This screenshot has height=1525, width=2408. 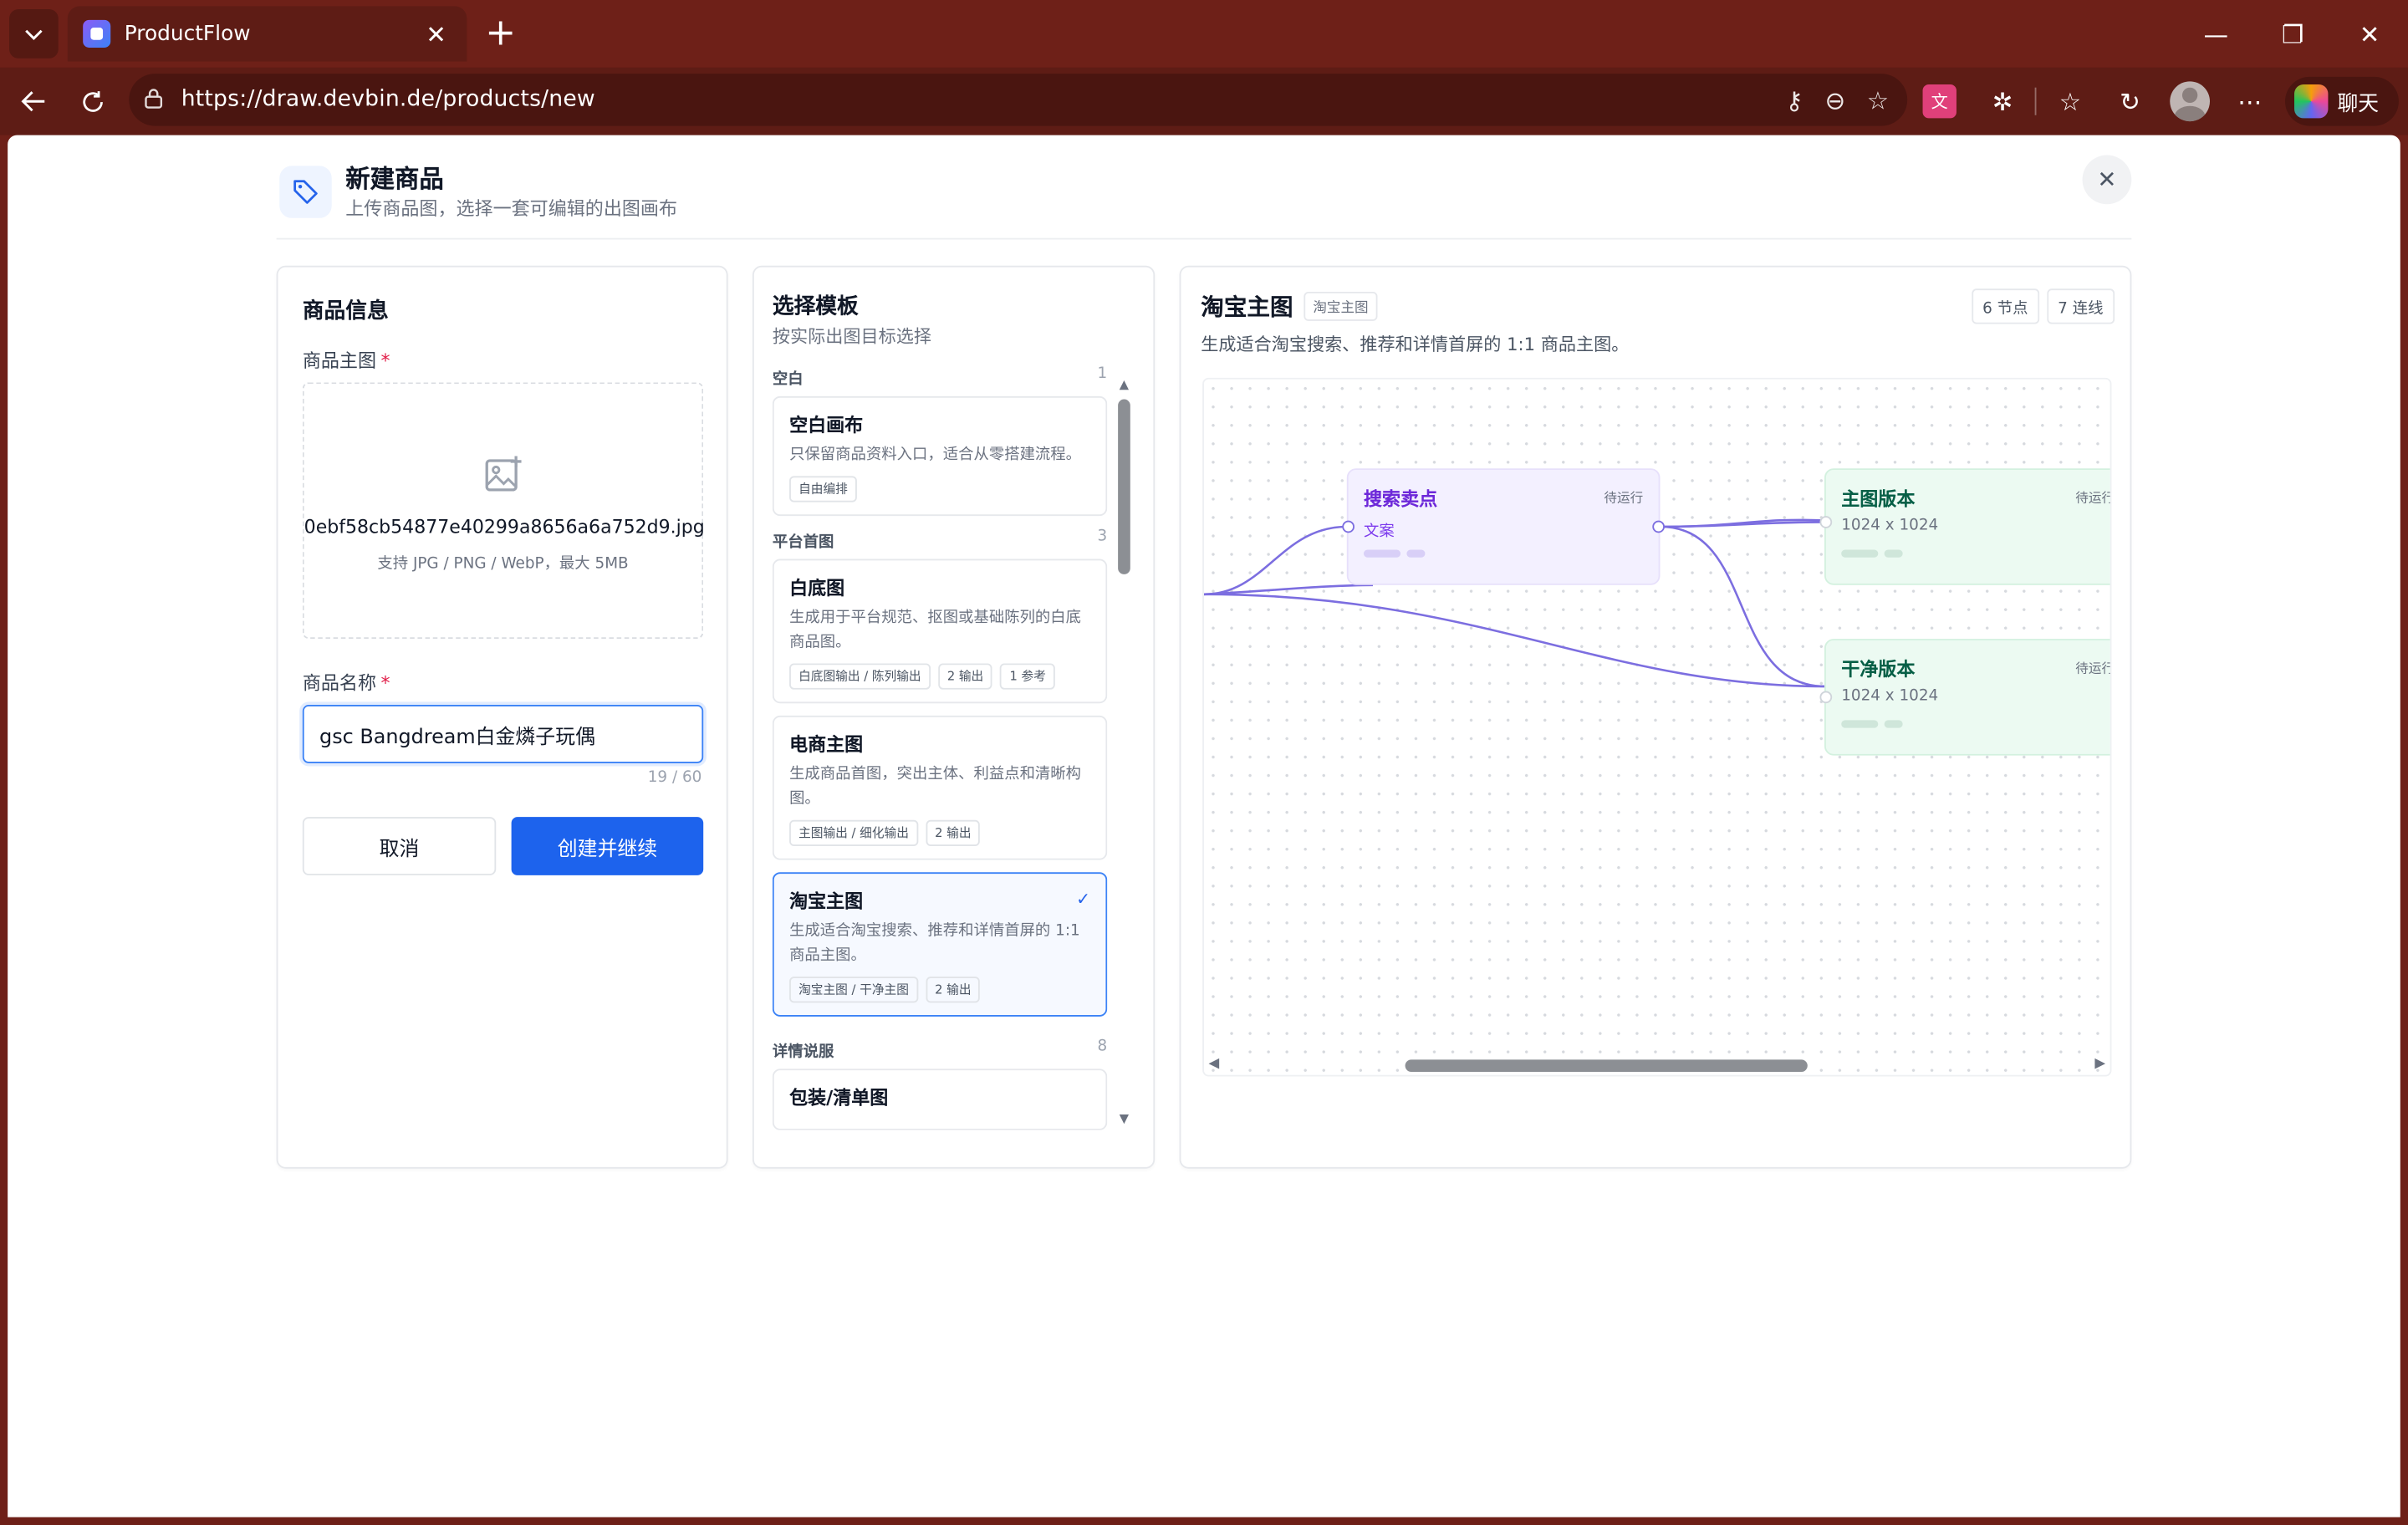 What do you see at coordinates (187, 34) in the screenshot?
I see `tab-title: ProductFlow` at bounding box center [187, 34].